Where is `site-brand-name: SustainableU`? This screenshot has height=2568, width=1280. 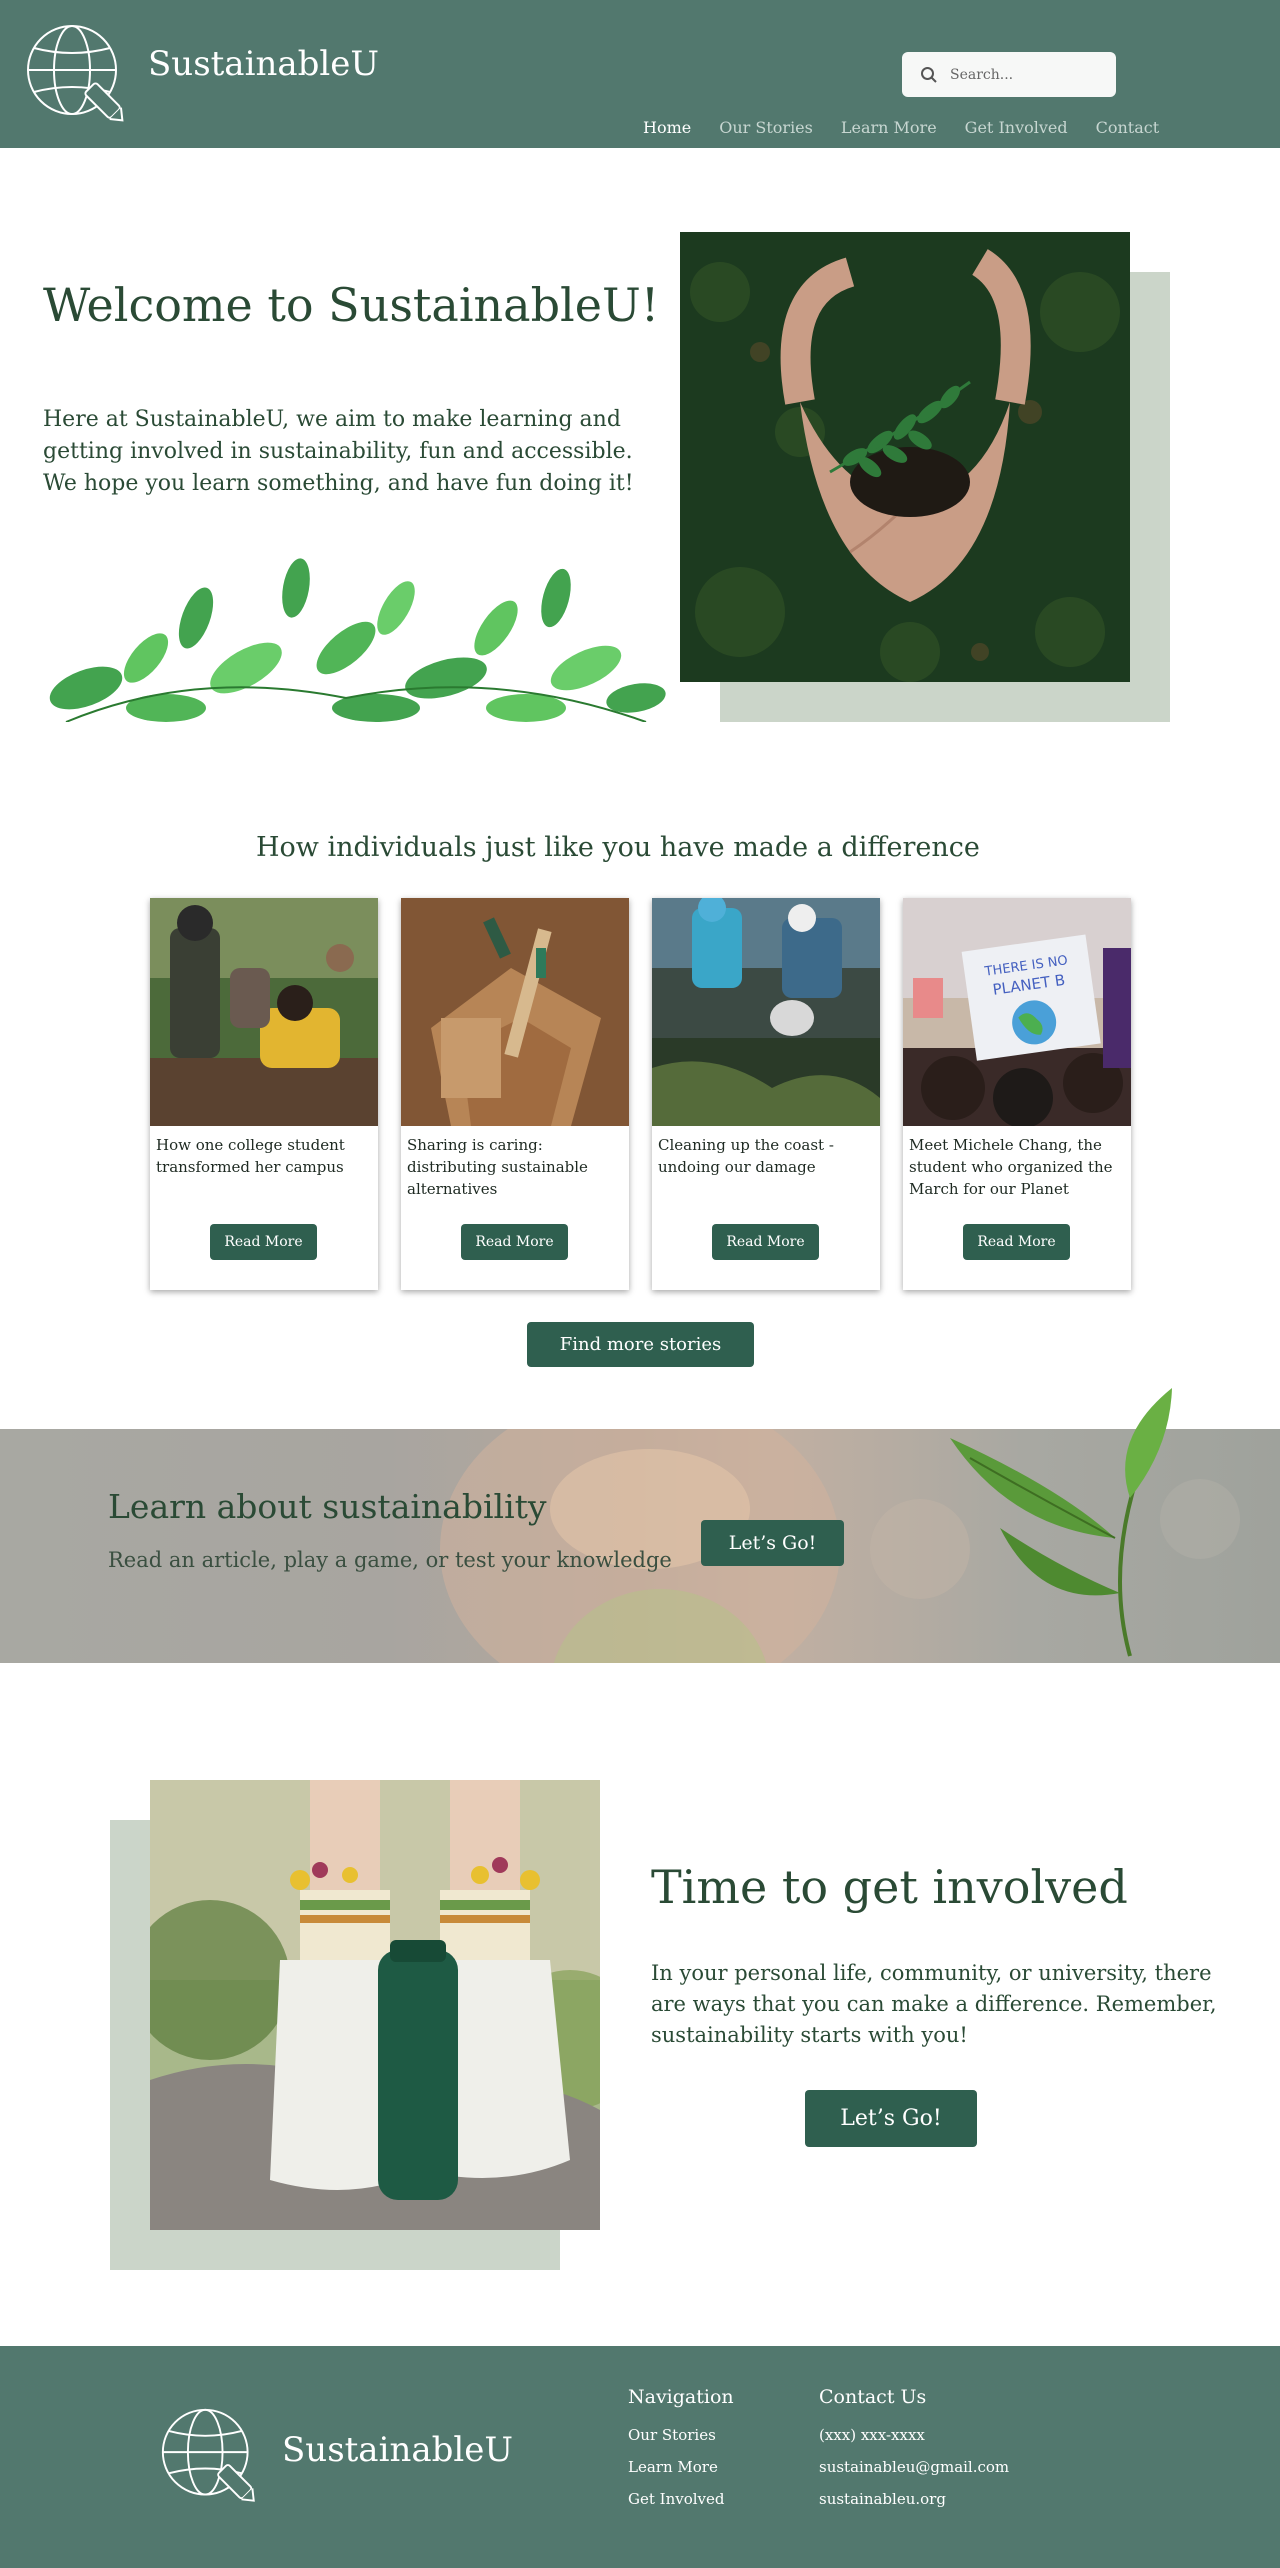 site-brand-name: SustainableU is located at coordinates (263, 64).